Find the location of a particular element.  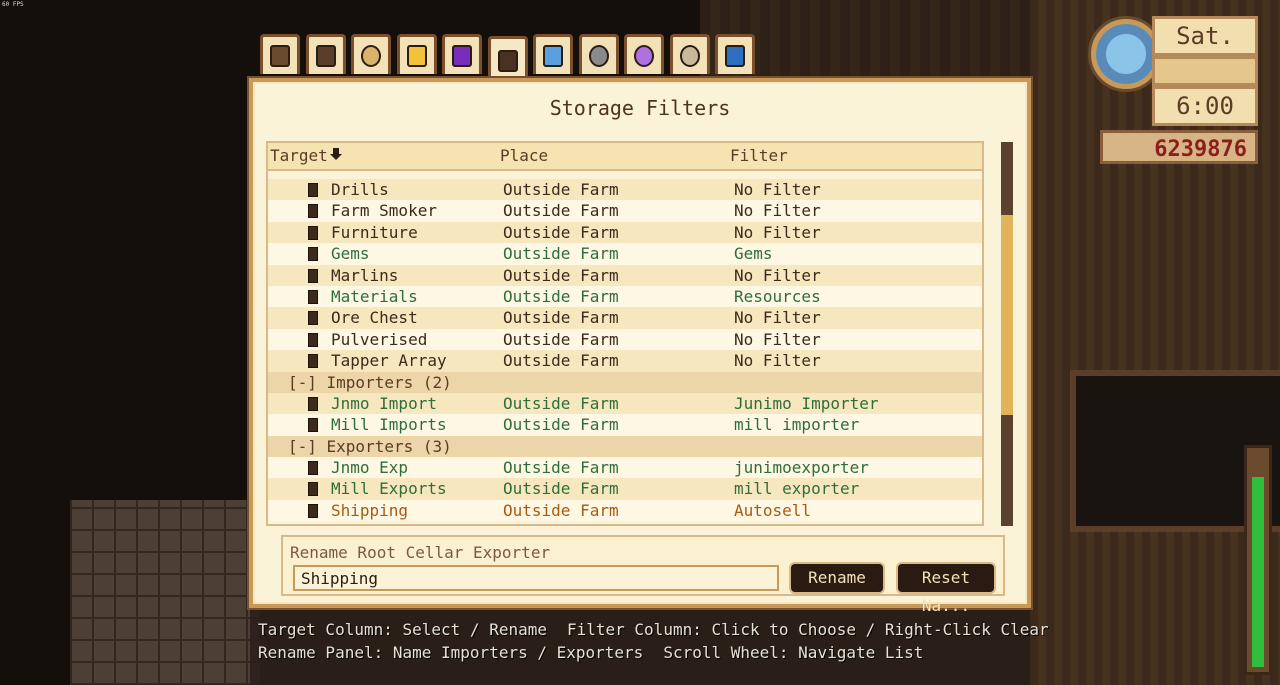

purple-star-icon is located at coordinates (462, 55).